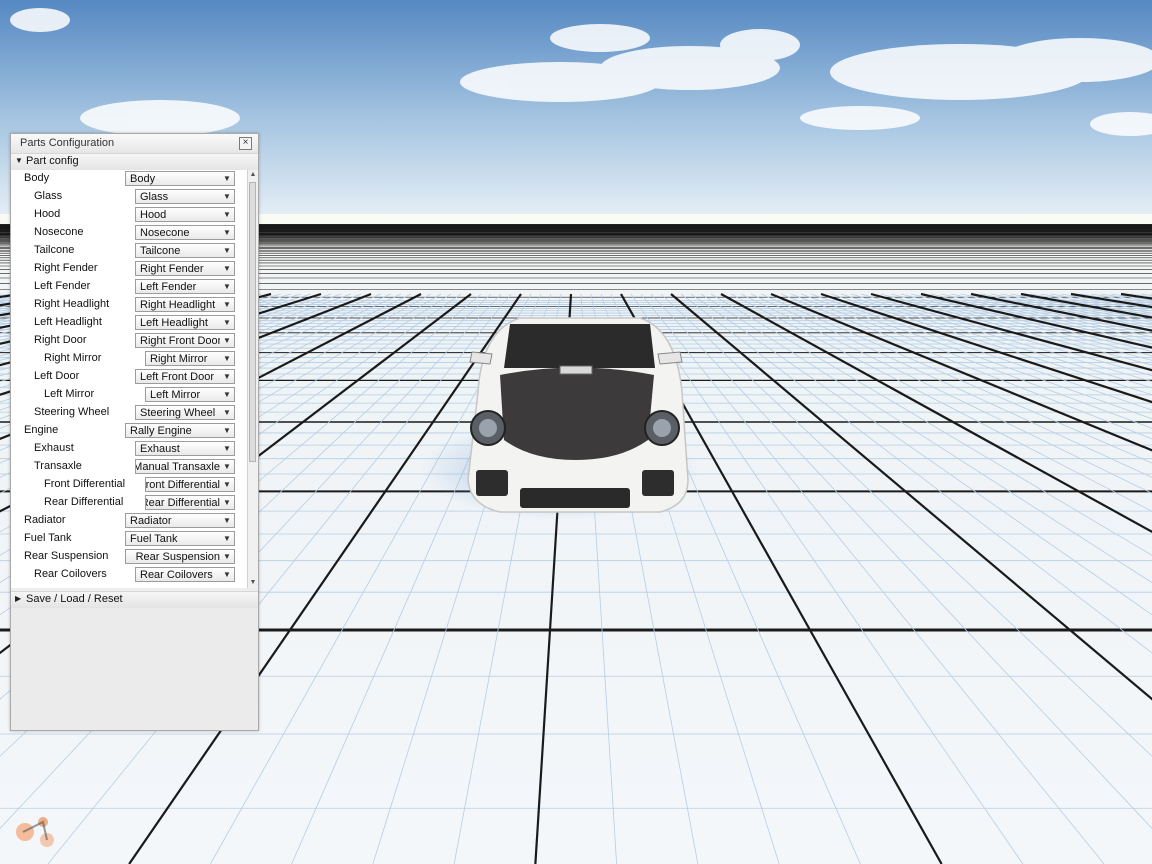 This screenshot has width=1152, height=864. I want to click on part-label: Left Headlight, so click(68, 322).